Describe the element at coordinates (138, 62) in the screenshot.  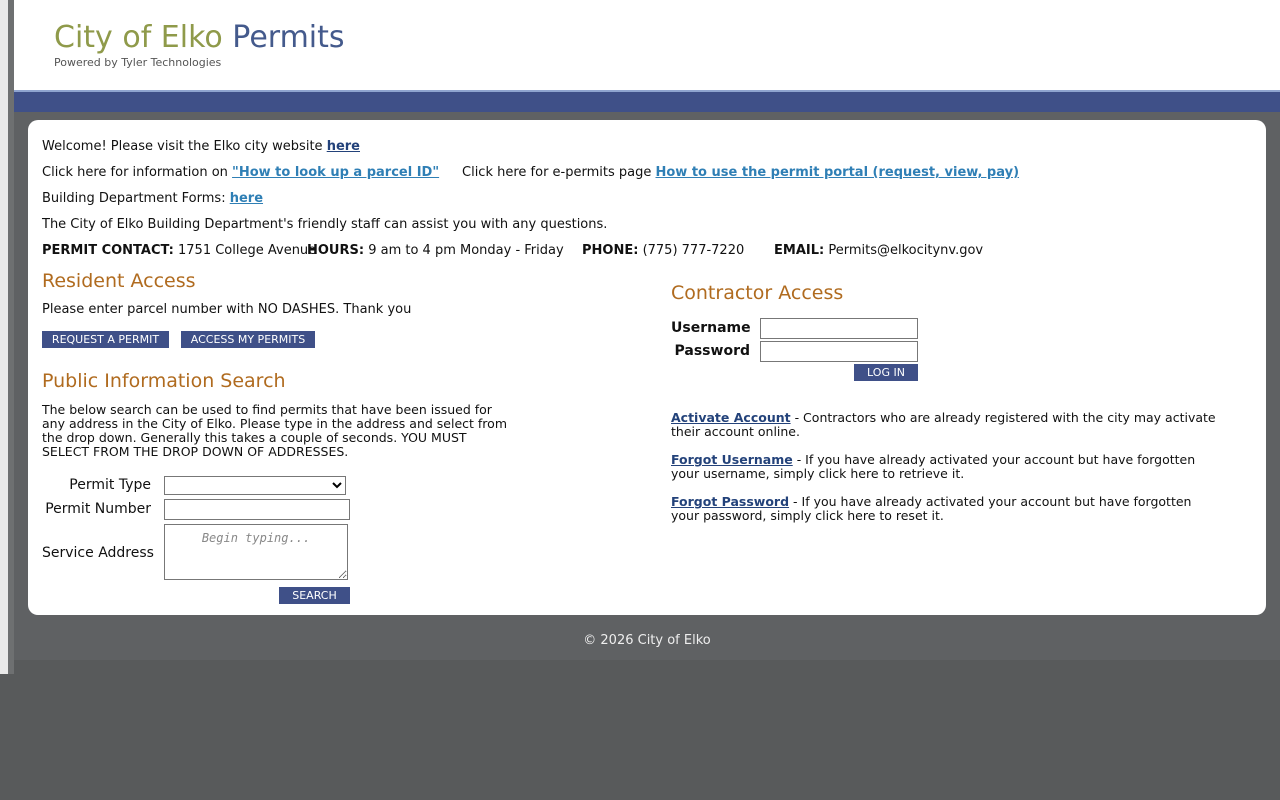
I see `powered-by: Powered by Tyler Technologies` at that location.